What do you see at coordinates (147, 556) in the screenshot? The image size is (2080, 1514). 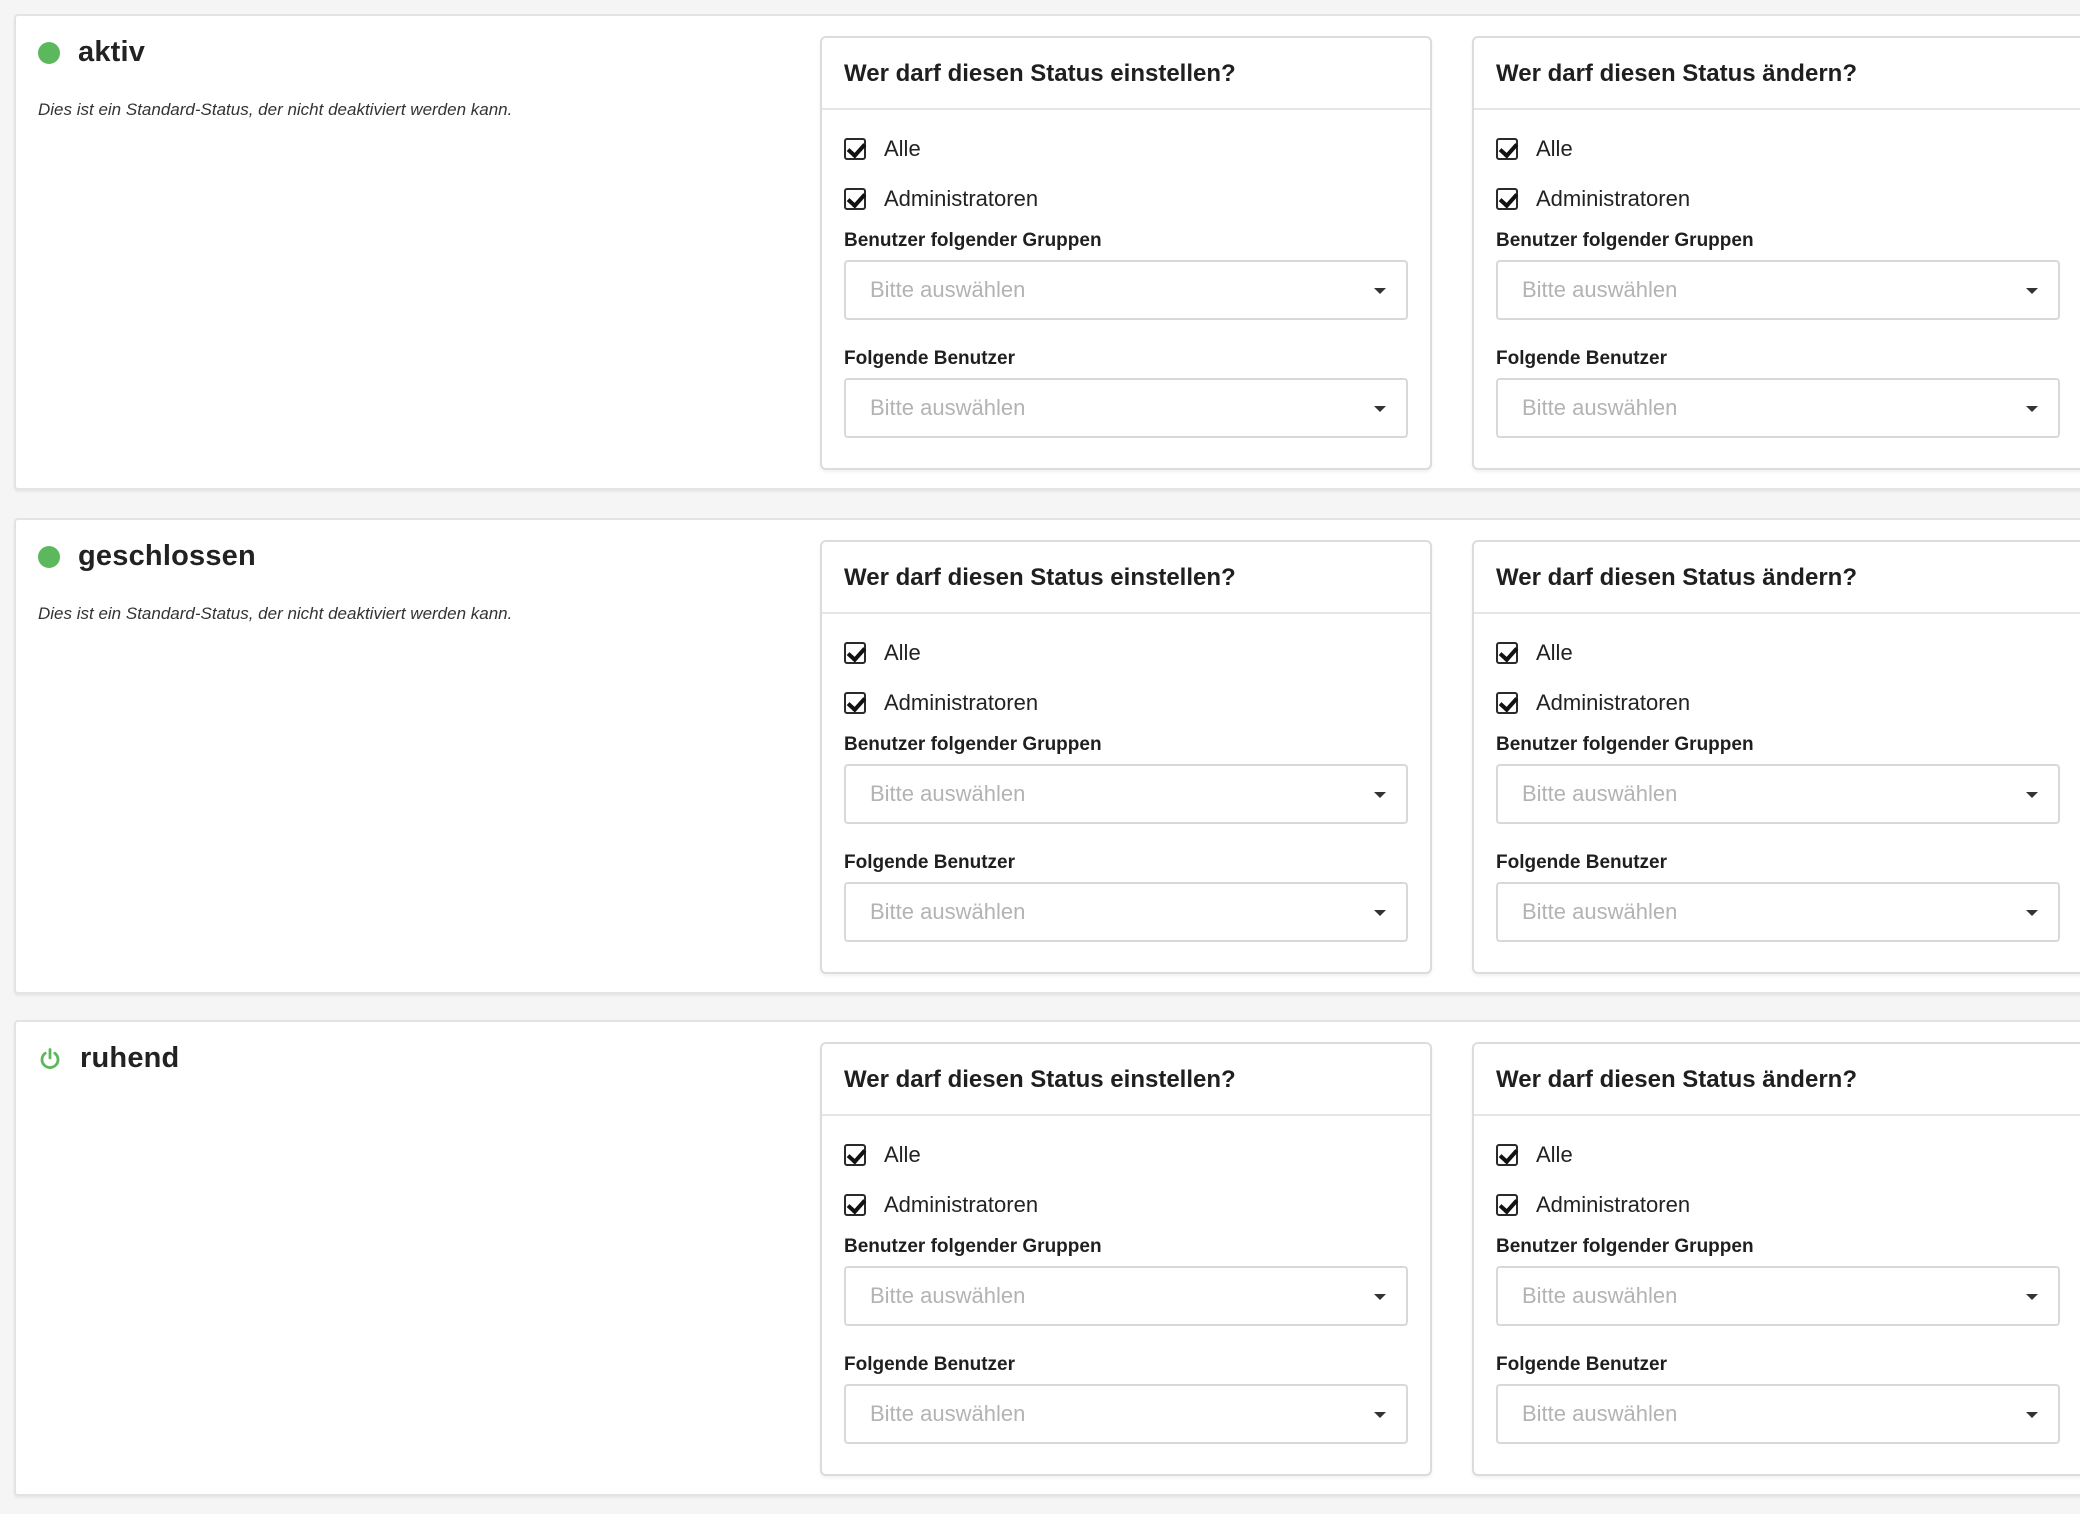 I see `status-header: geschlossen` at bounding box center [147, 556].